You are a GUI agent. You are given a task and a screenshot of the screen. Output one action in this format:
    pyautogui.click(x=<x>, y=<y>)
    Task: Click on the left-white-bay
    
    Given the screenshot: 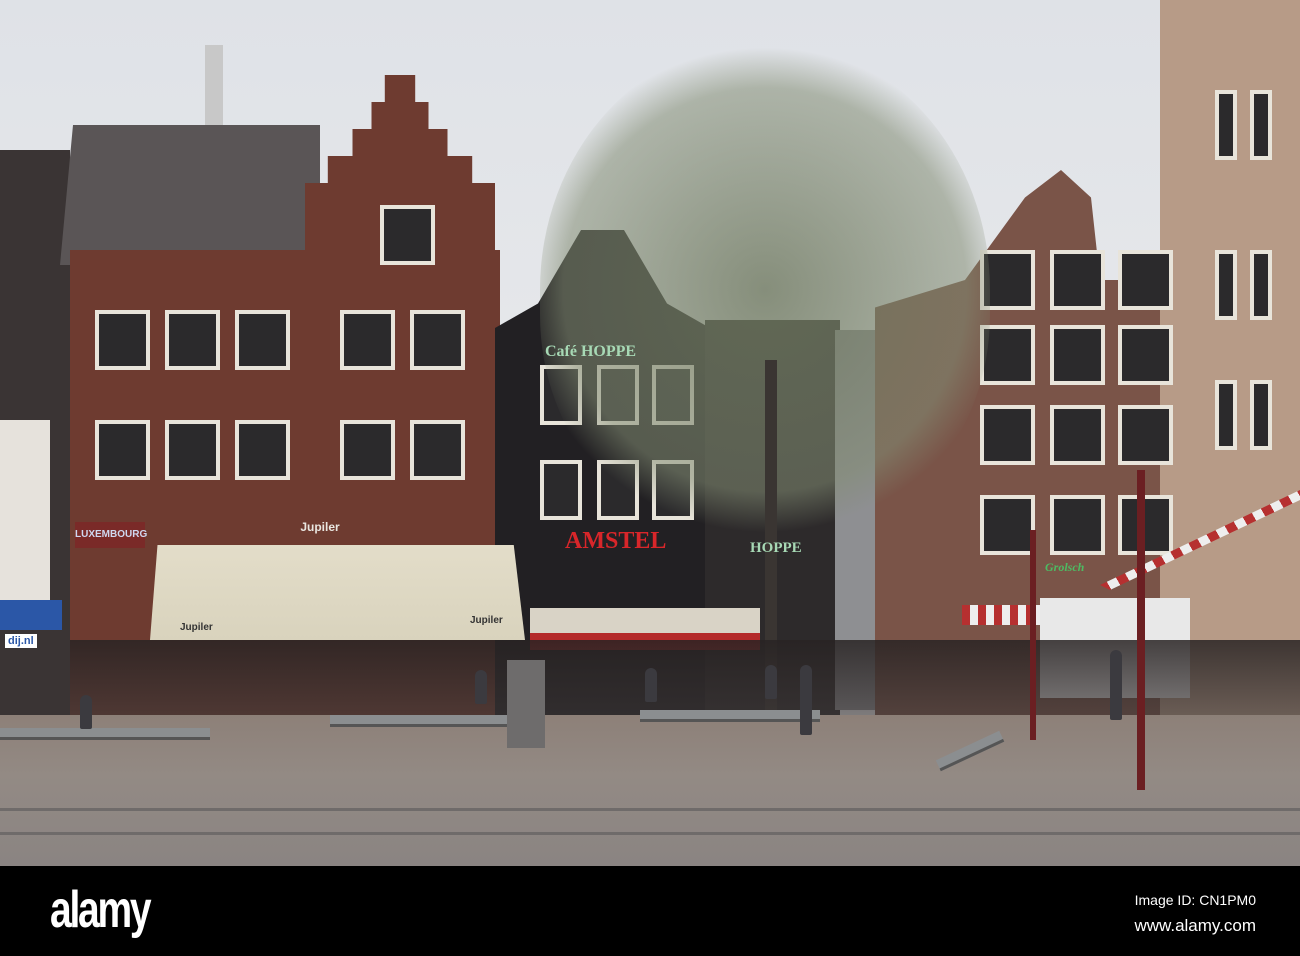 What is the action you would take?
    pyautogui.click(x=25, y=510)
    